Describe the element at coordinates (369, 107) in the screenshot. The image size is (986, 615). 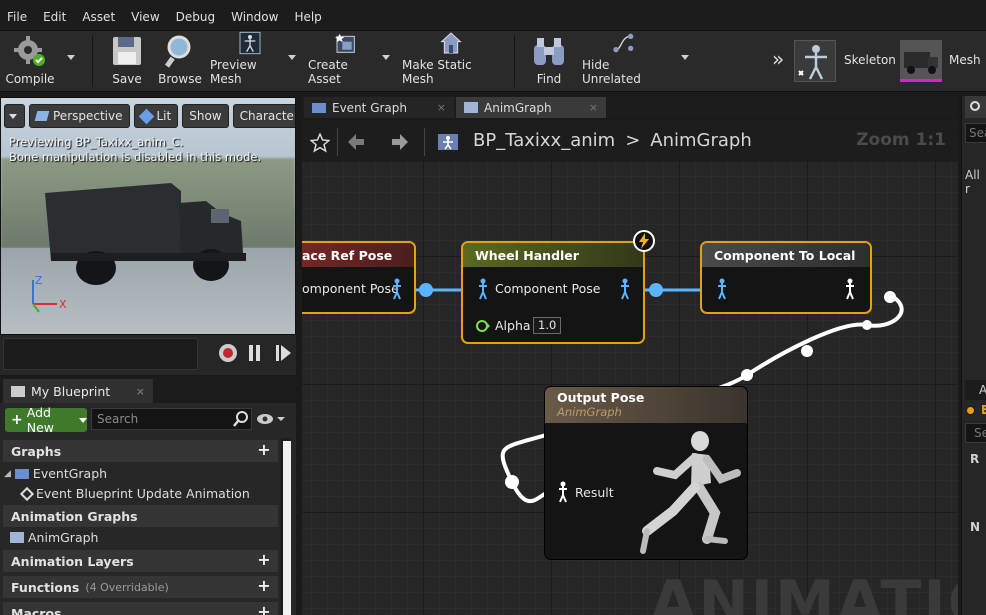
I see `tab-event-graph-label: Event Graph` at that location.